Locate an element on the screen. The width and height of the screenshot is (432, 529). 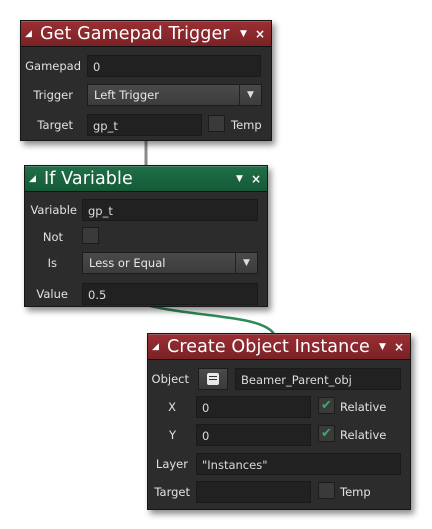
layer-input: "Instances" is located at coordinates (298, 464).